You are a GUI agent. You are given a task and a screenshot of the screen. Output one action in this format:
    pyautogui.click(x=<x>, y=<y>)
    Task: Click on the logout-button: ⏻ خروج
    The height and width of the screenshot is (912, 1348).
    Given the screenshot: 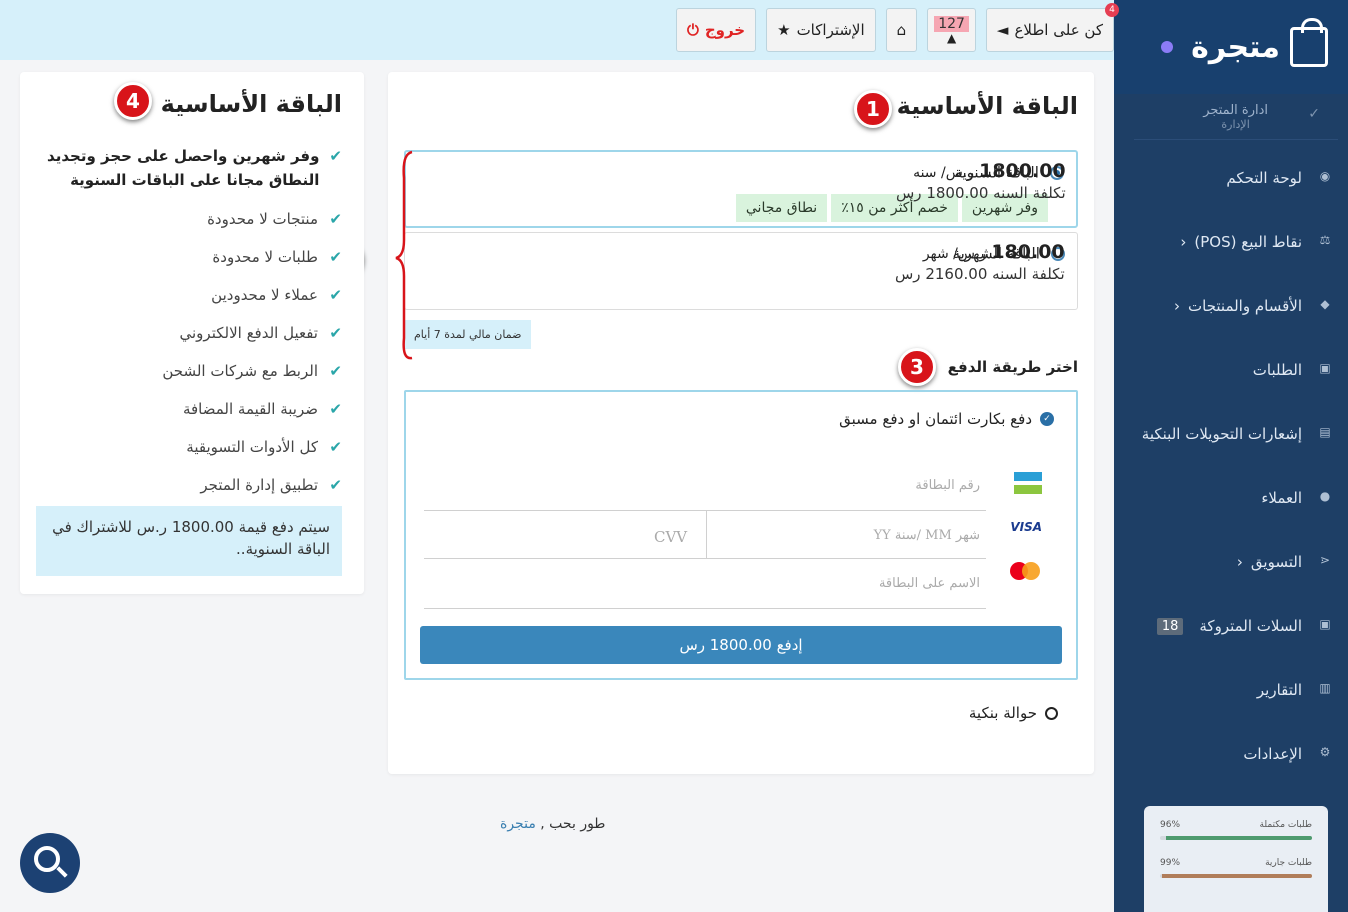 What is the action you would take?
    pyautogui.click(x=716, y=30)
    